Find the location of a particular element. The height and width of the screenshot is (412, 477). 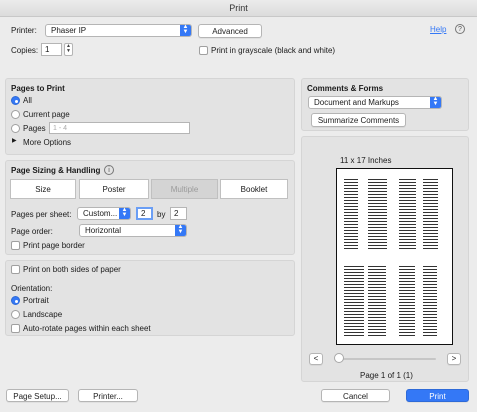

grayscale-label: Print in grayscale (black and white) is located at coordinates (273, 50).